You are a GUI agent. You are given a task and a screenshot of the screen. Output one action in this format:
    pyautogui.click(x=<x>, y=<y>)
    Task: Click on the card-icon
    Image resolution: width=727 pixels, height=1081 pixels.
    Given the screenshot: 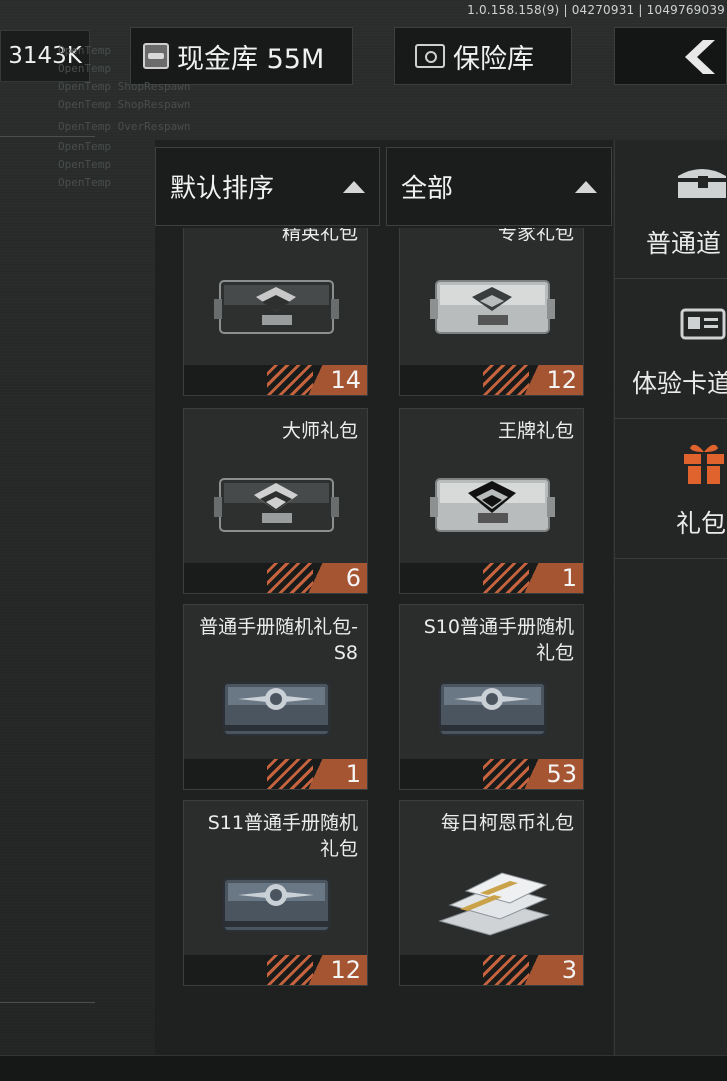 What is the action you would take?
    pyautogui.click(x=703, y=324)
    